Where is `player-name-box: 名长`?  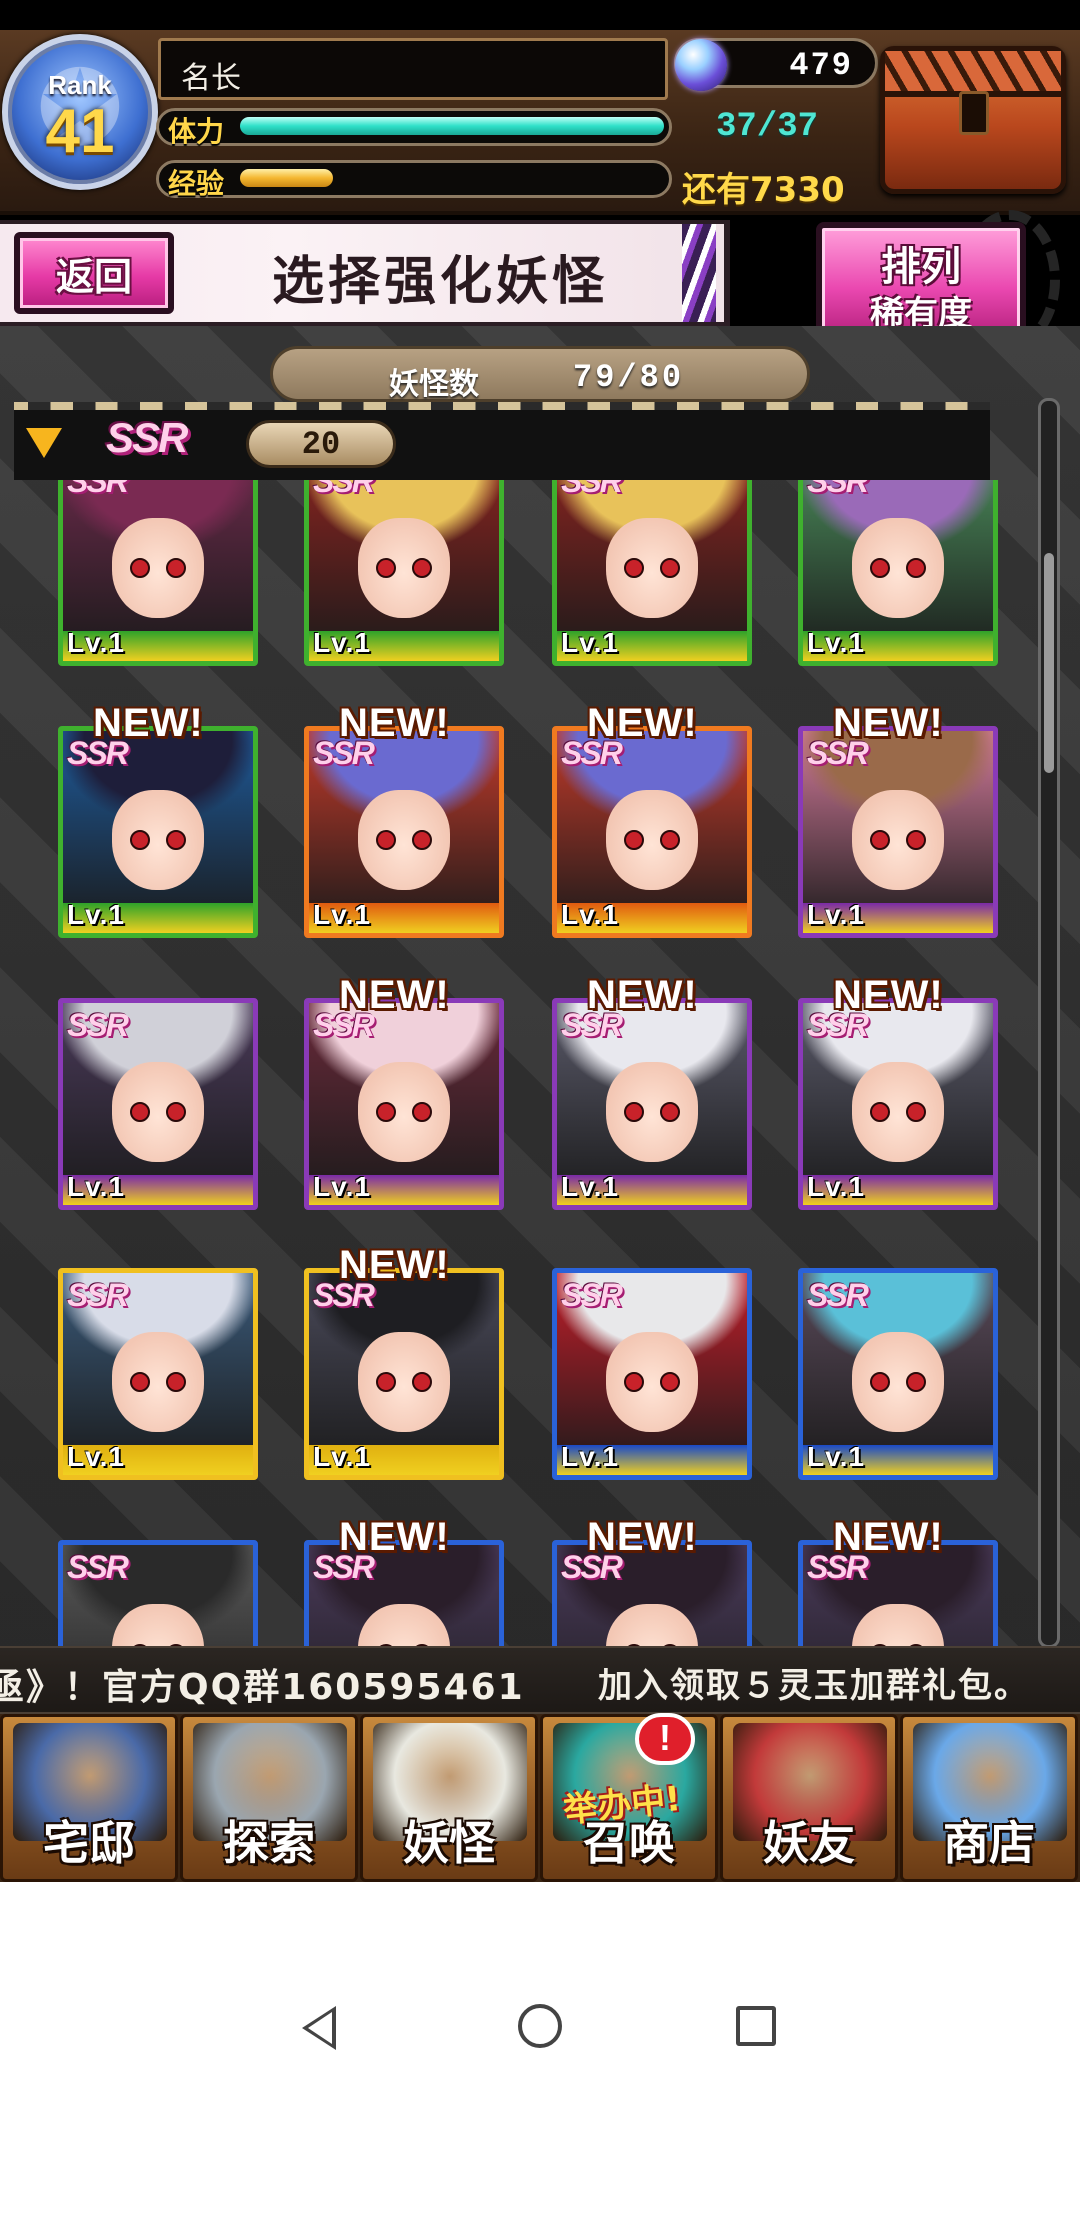 player-name-box: 名长 is located at coordinates (413, 69).